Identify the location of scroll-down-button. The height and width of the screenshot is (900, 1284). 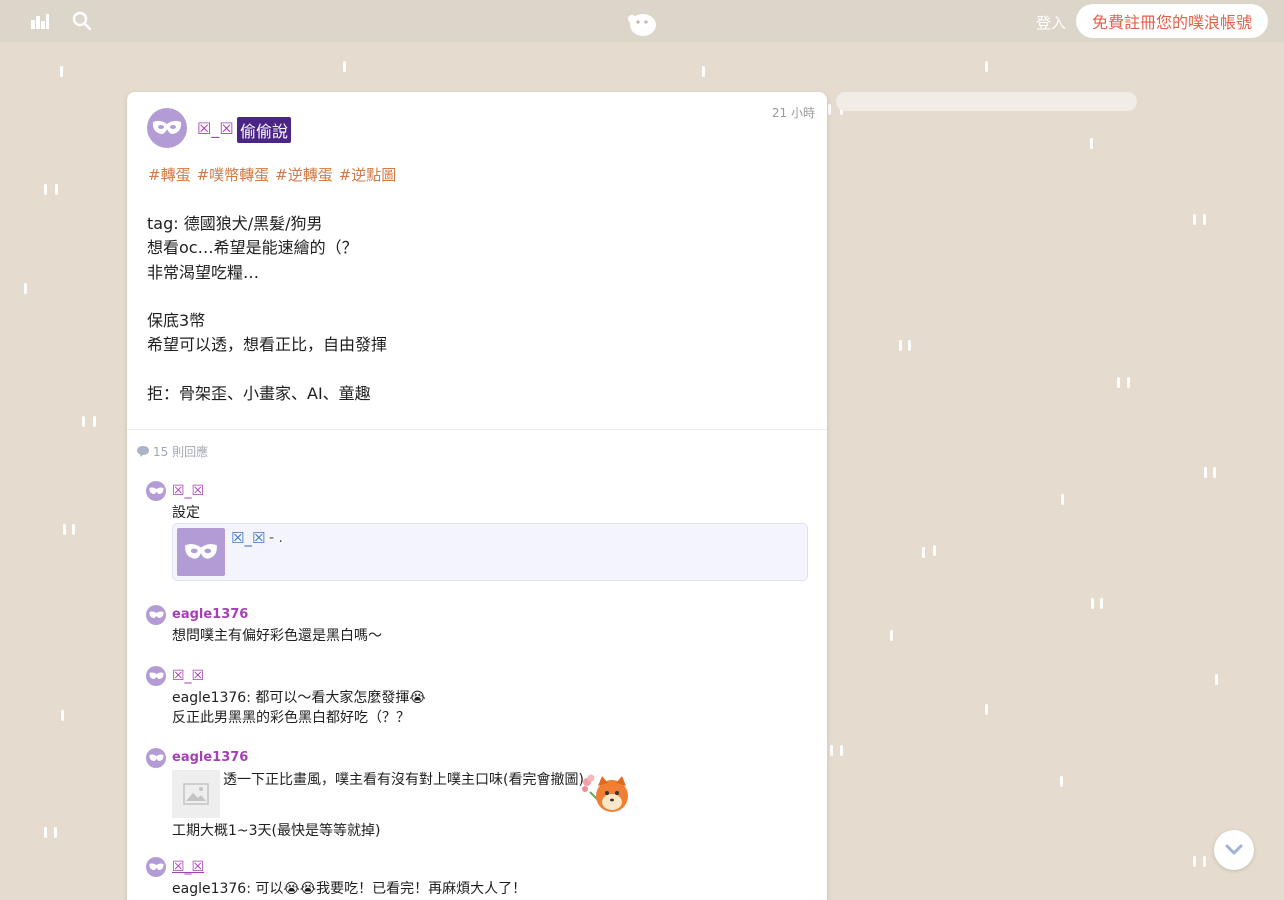
(1234, 850).